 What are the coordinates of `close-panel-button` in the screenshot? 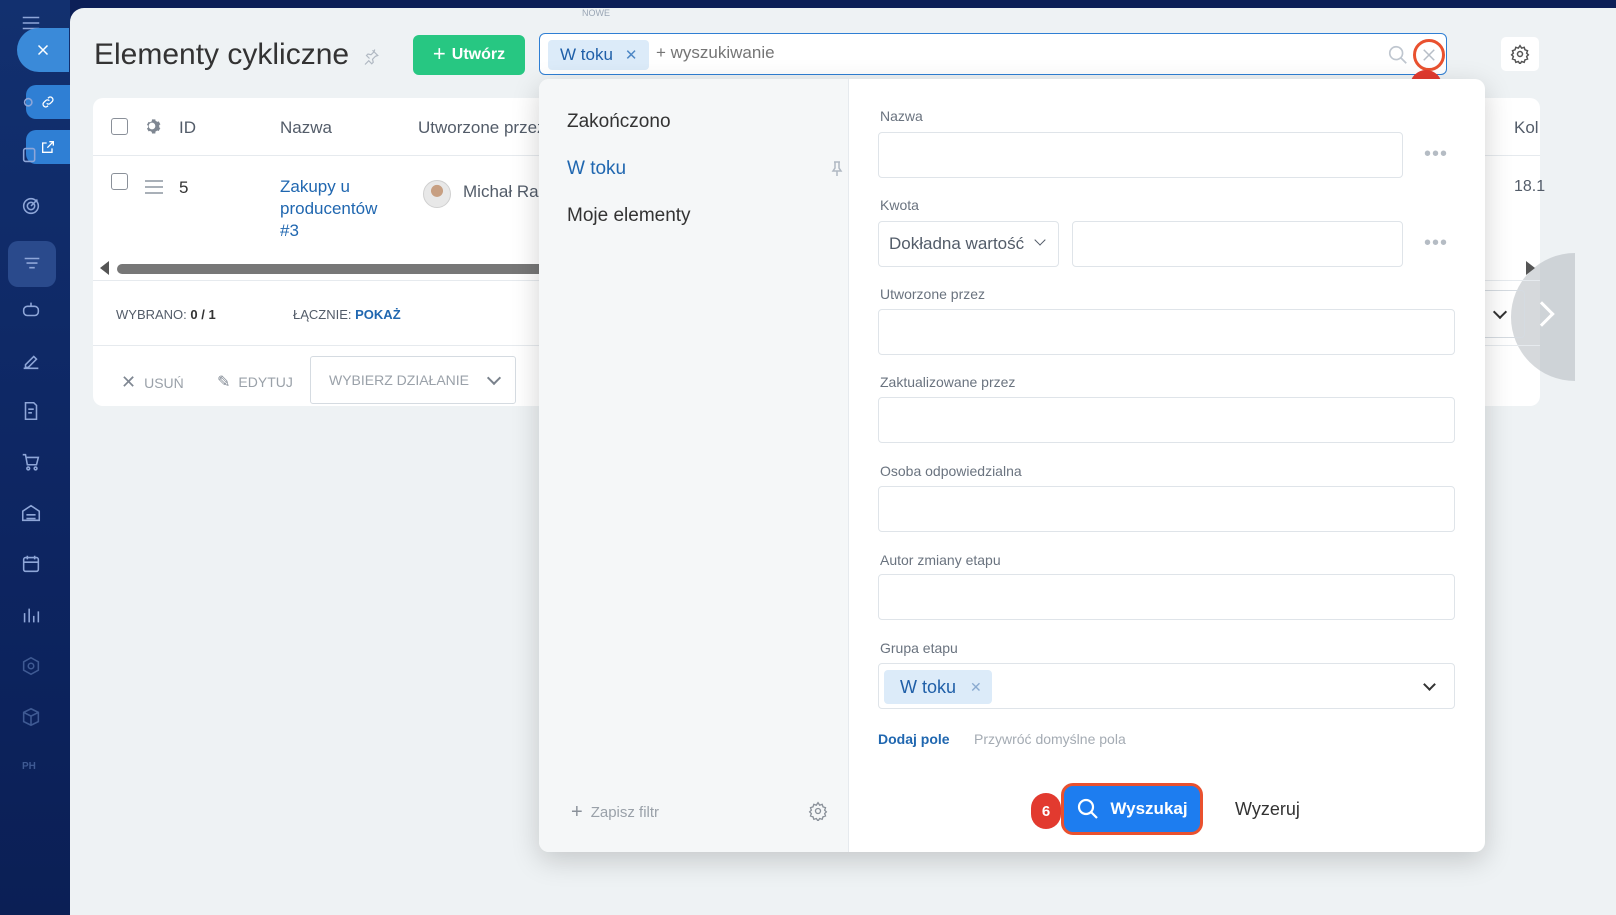 It's located at (43, 50).